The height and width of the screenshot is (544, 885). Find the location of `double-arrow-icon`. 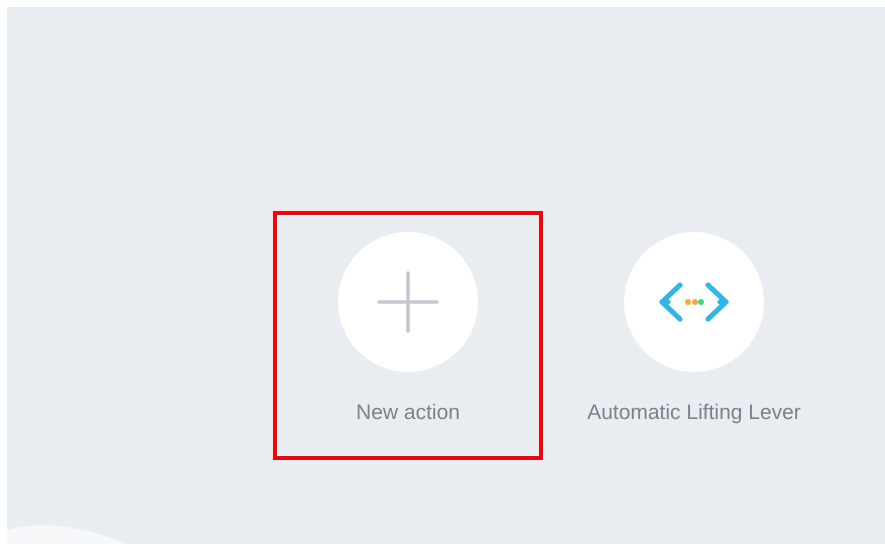

double-arrow-icon is located at coordinates (694, 302).